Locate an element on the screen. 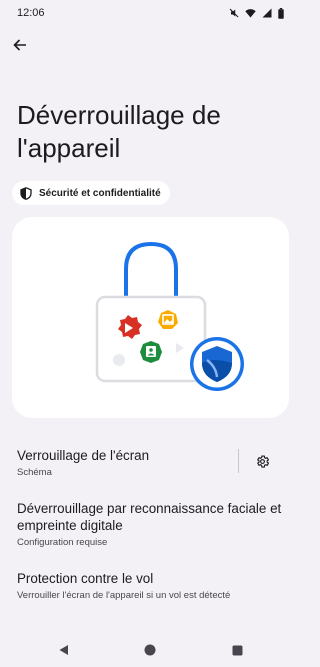 Image resolution: width=320 pixels, height=667 pixels. page-title: Déverrouillage de l'appareil is located at coordinates (119, 131).